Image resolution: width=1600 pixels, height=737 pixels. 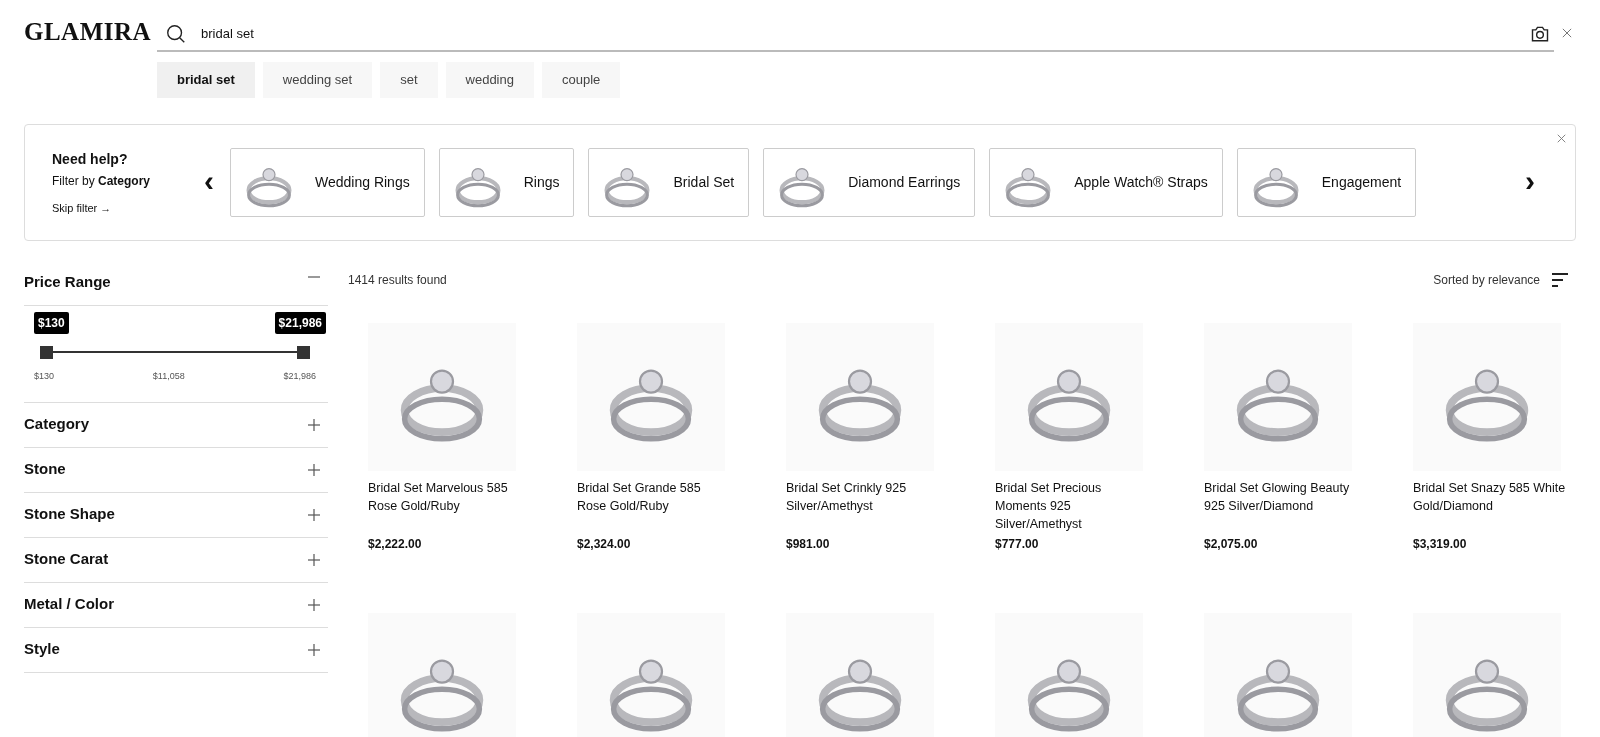 What do you see at coordinates (604, 544) in the screenshot?
I see `product-price: $2,324.00` at bounding box center [604, 544].